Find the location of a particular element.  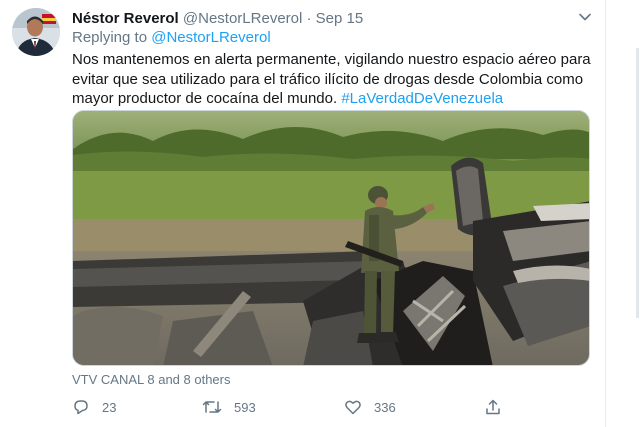

scrollbar is located at coordinates (637, 183).